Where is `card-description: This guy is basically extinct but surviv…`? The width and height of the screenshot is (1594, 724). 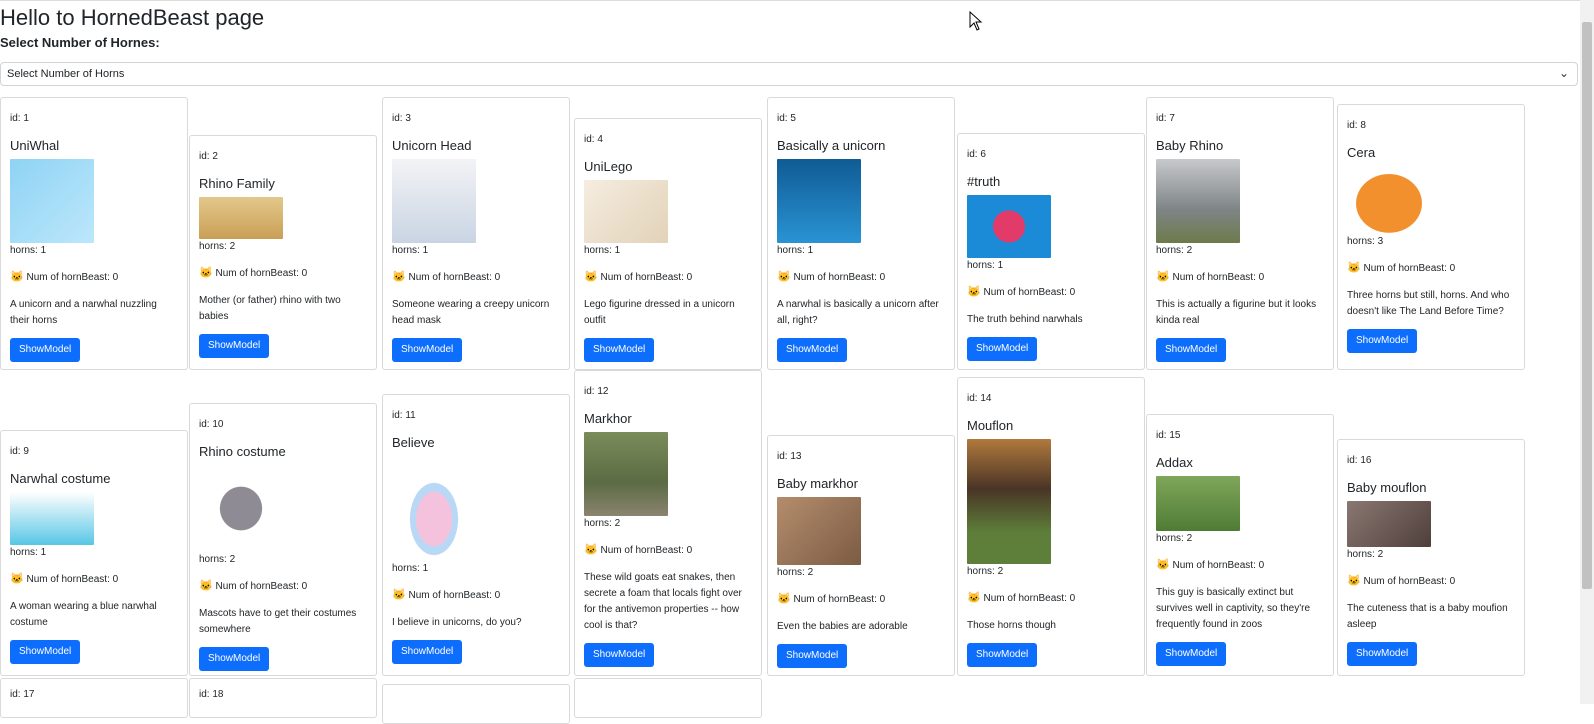 card-description: This guy is basically extinct but surviv… is located at coordinates (1233, 608).